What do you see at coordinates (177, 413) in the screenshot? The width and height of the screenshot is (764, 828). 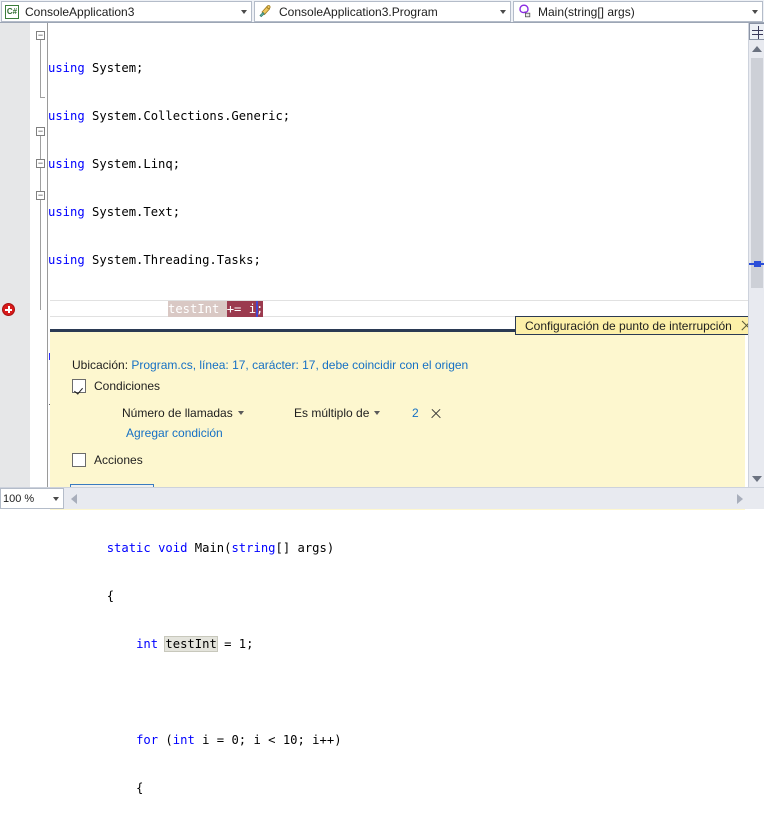 I see `condition-kind-value: Número de llamadas` at bounding box center [177, 413].